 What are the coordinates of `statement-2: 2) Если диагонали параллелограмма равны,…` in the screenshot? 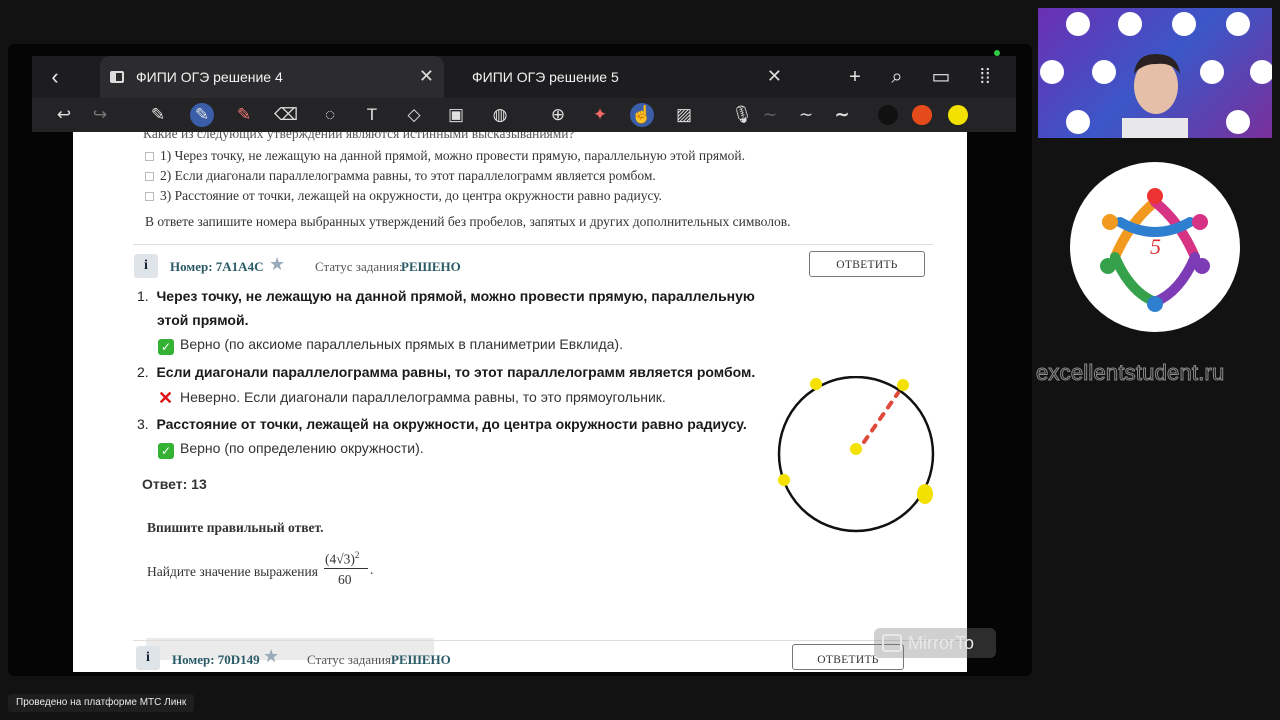 It's located at (400, 176).